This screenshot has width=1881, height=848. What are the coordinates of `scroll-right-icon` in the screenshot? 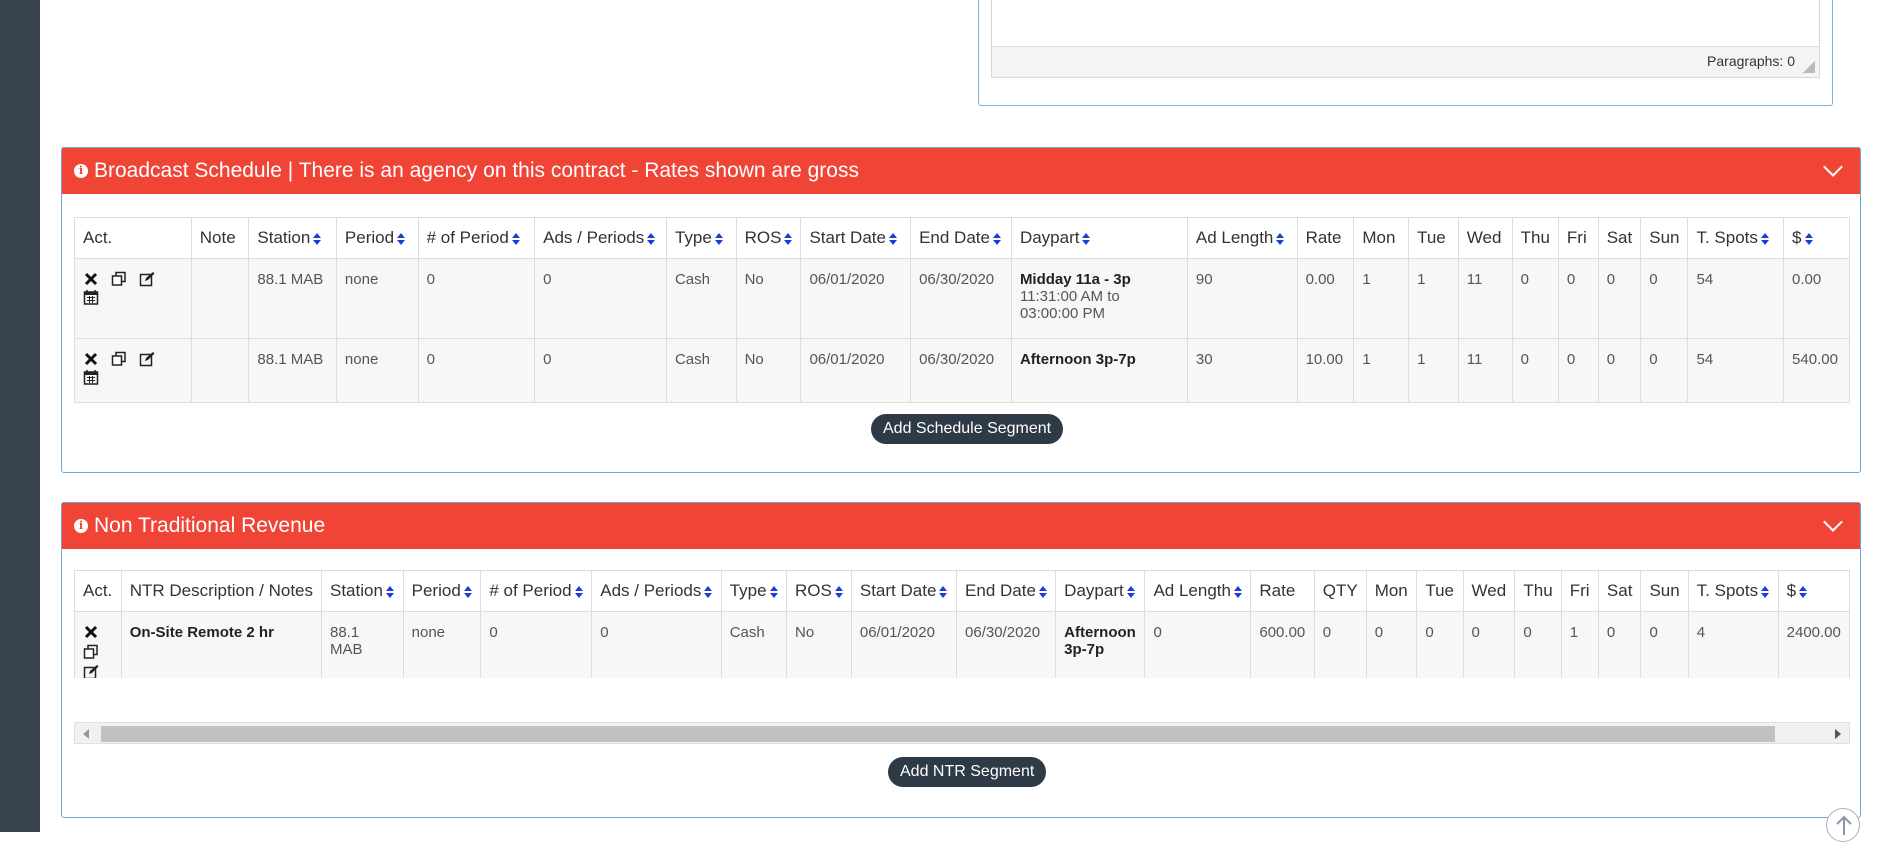 It's located at (1838, 734).